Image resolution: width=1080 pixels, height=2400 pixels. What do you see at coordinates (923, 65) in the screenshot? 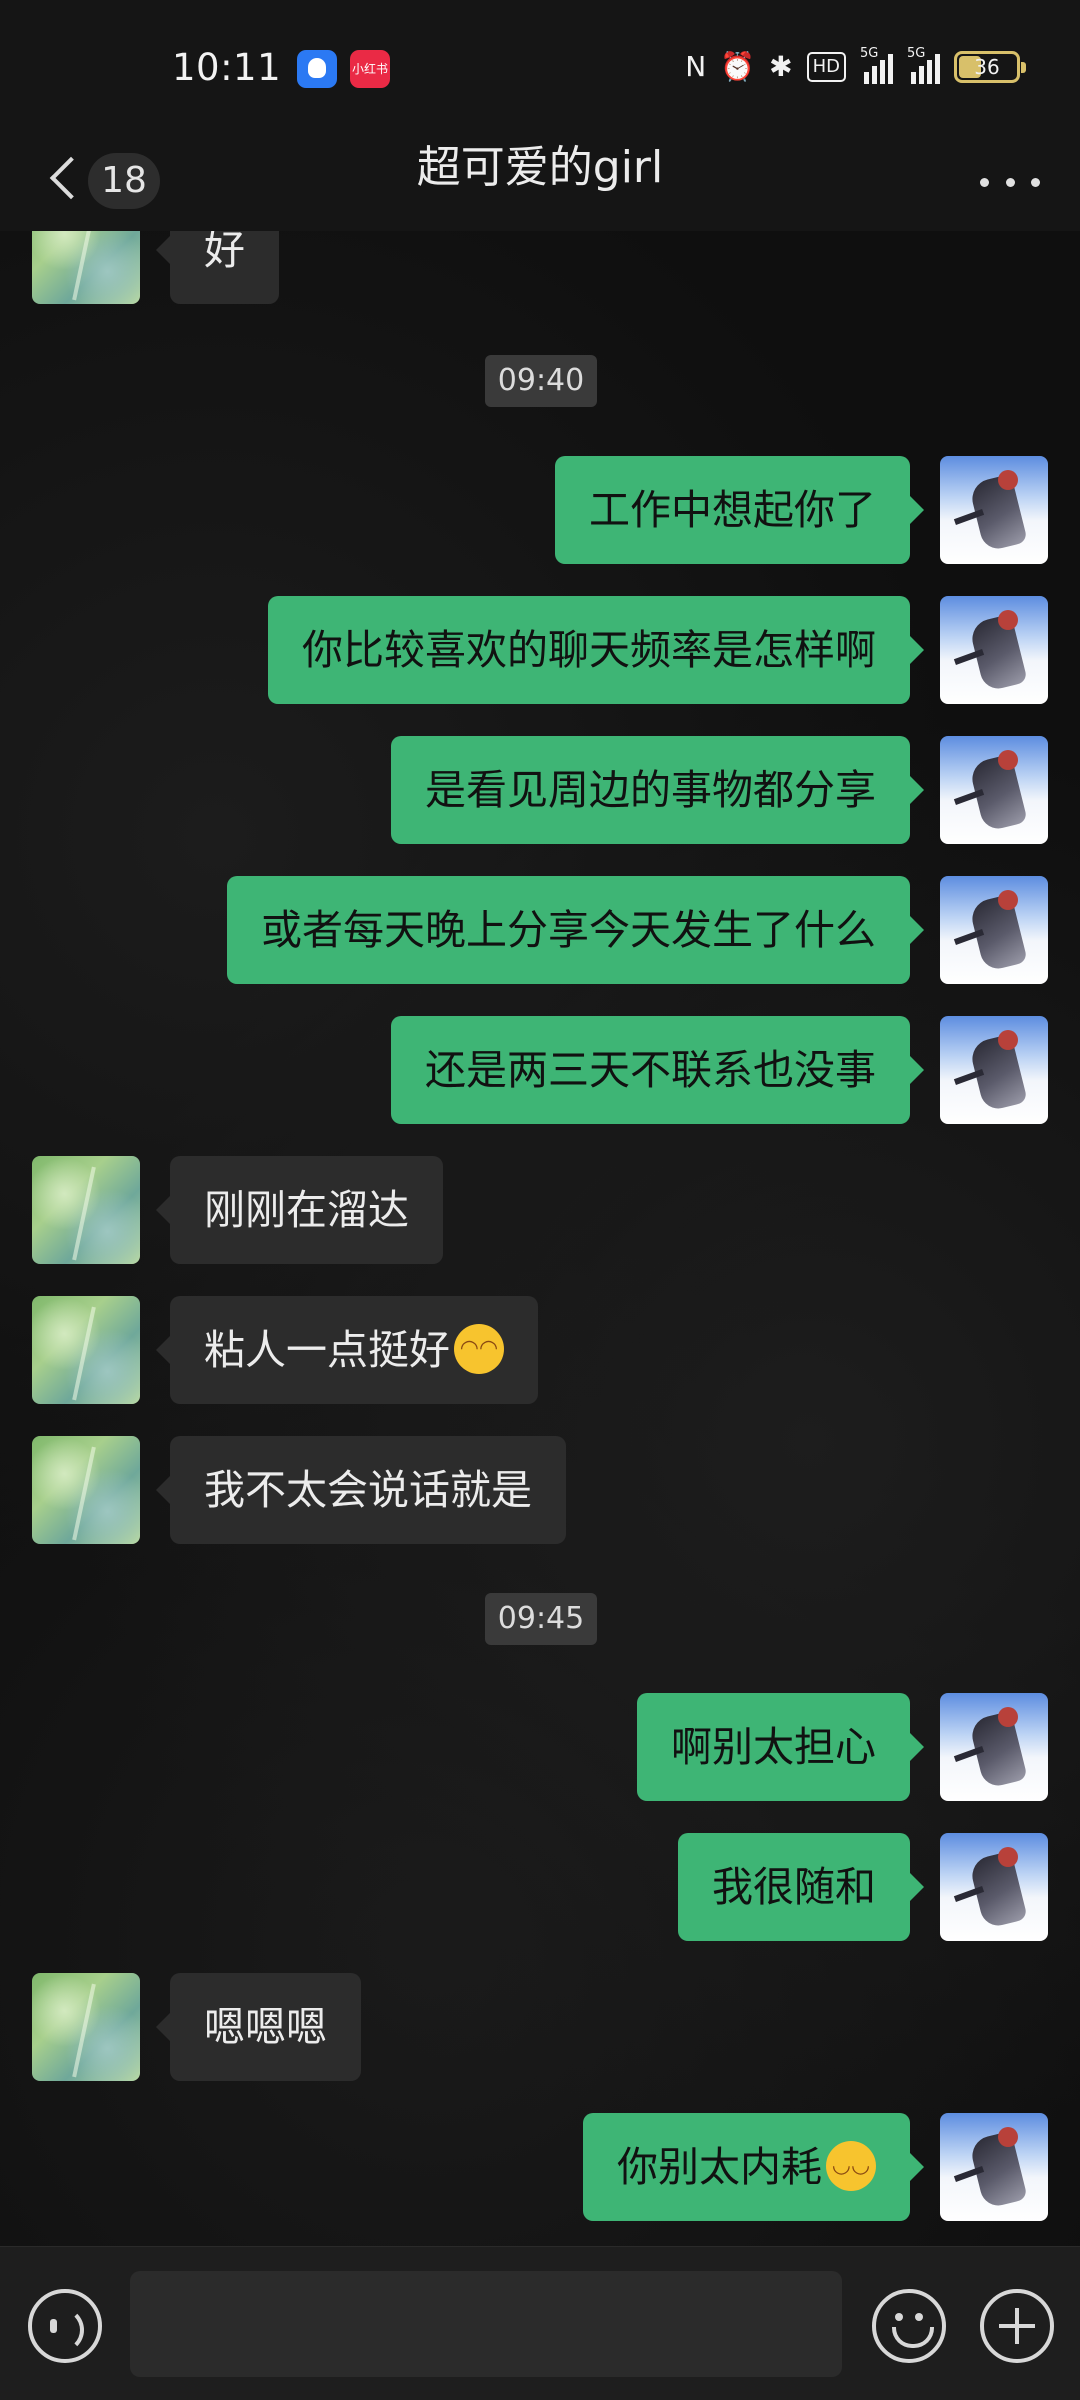
I see `signal-icon-sim2: 5G` at bounding box center [923, 65].